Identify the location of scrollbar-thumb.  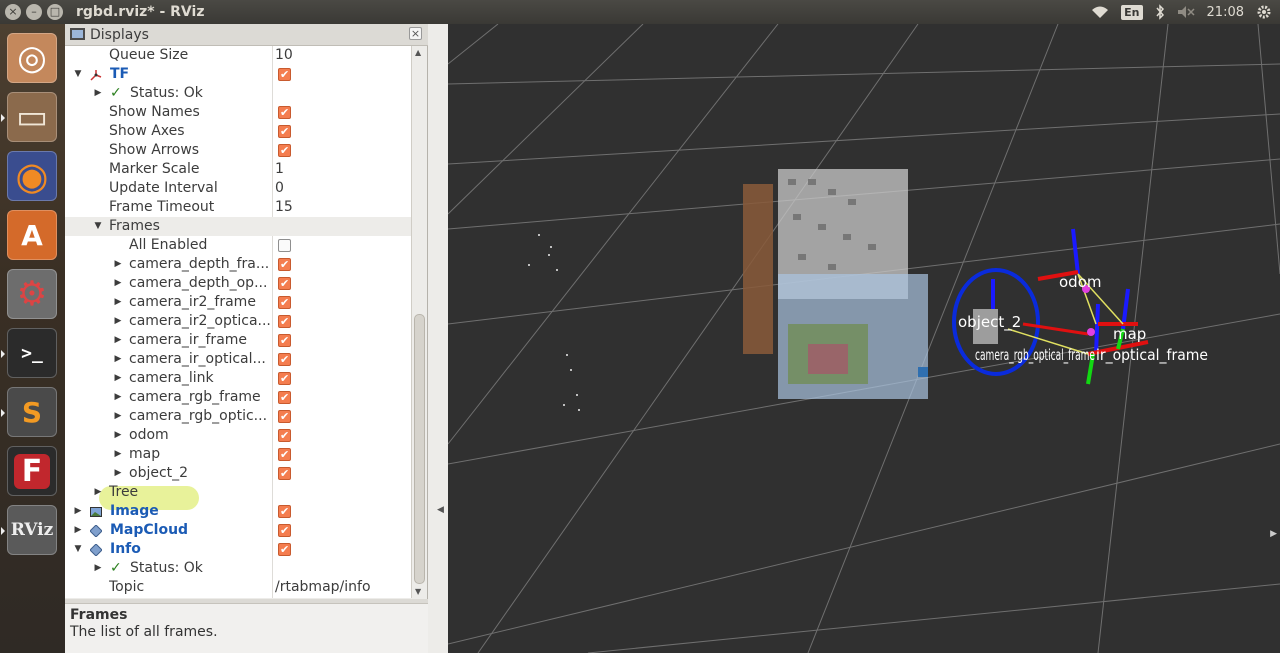
(419, 449).